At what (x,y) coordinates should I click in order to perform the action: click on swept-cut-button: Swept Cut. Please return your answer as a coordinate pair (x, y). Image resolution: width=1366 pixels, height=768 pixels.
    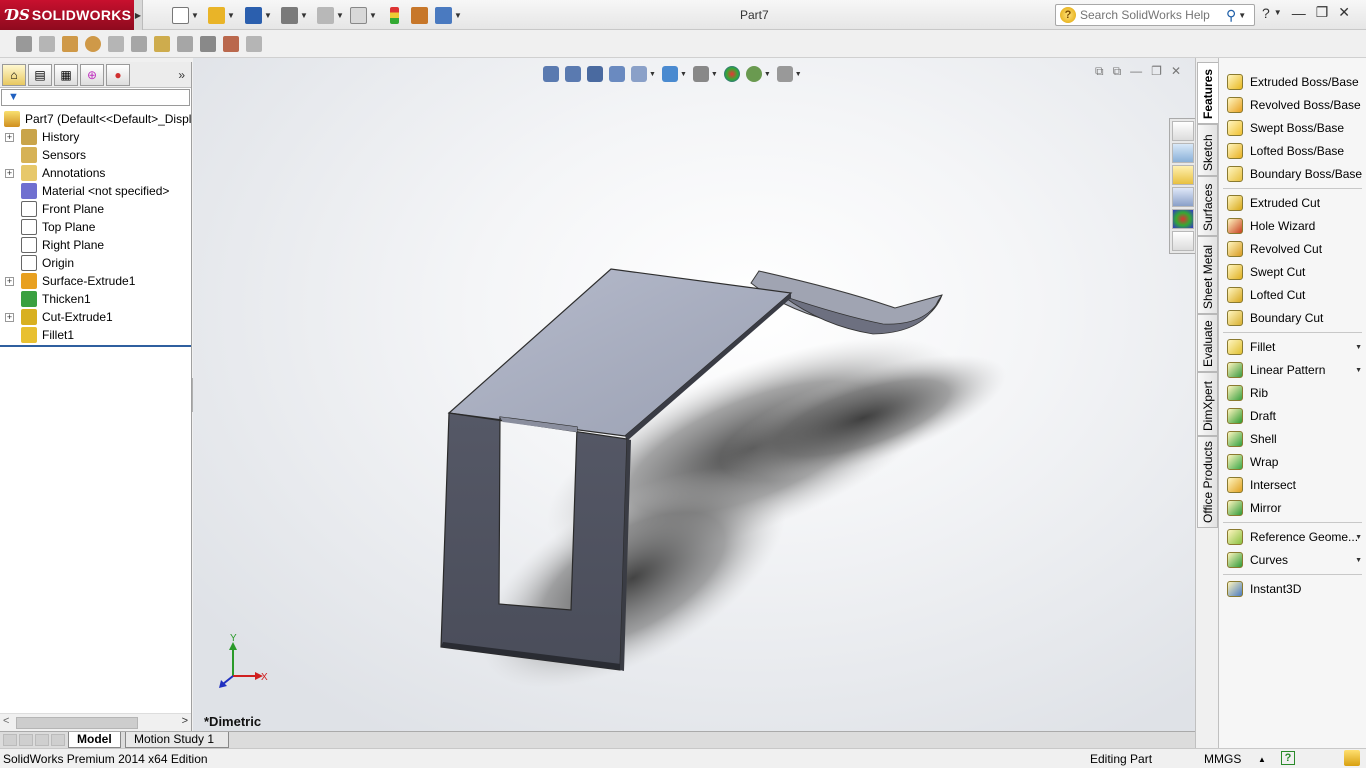
    Looking at the image, I should click on (1292, 272).